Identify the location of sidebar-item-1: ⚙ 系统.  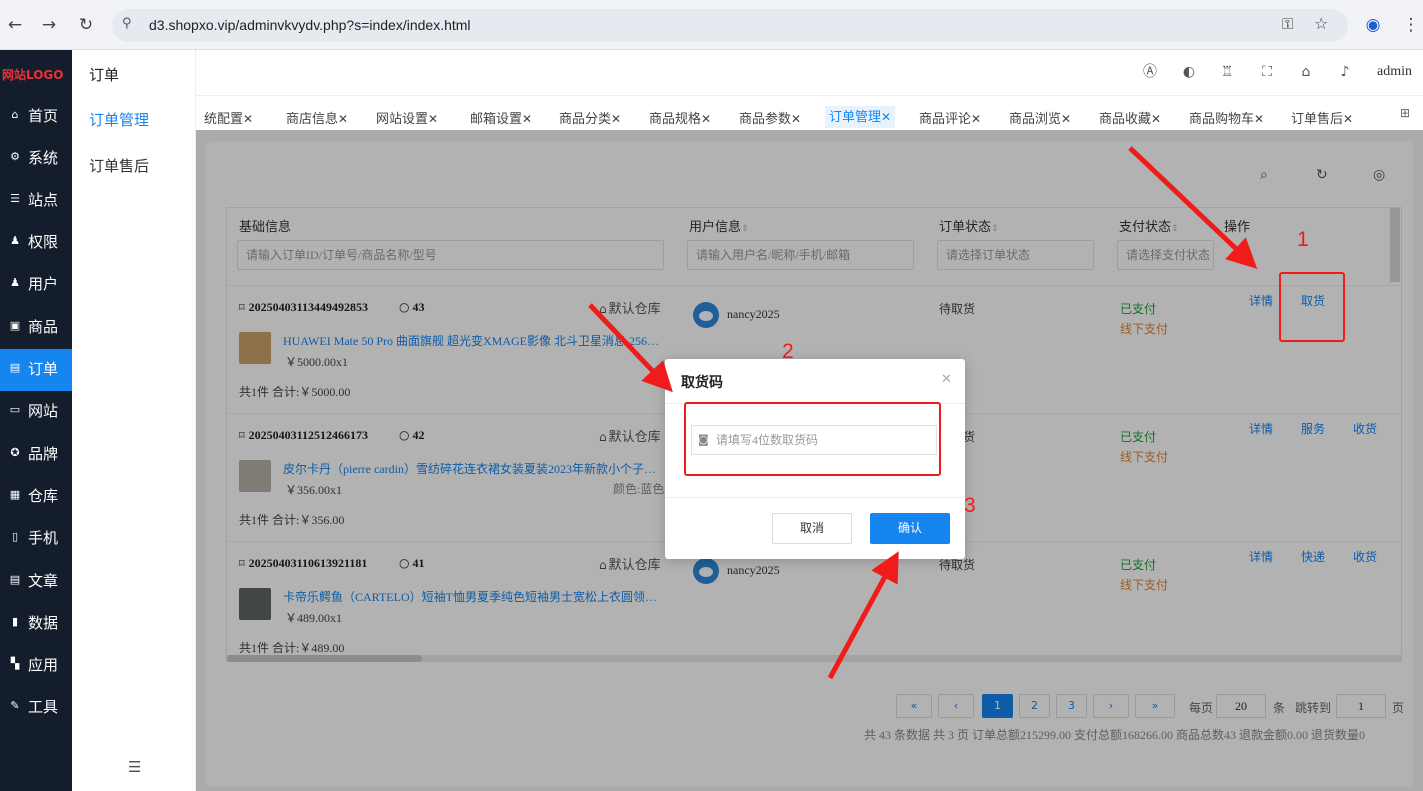
(36, 159).